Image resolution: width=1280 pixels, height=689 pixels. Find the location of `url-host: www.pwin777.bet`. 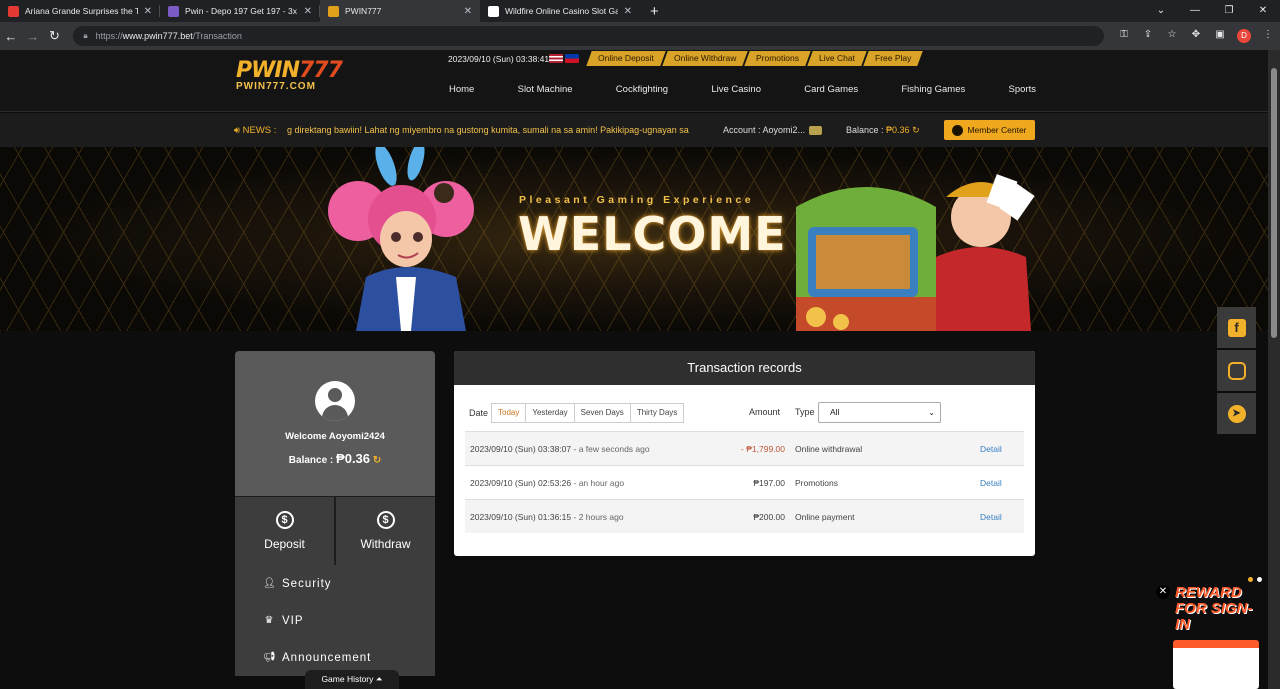

url-host: www.pwin777.bet is located at coordinates (157, 36).